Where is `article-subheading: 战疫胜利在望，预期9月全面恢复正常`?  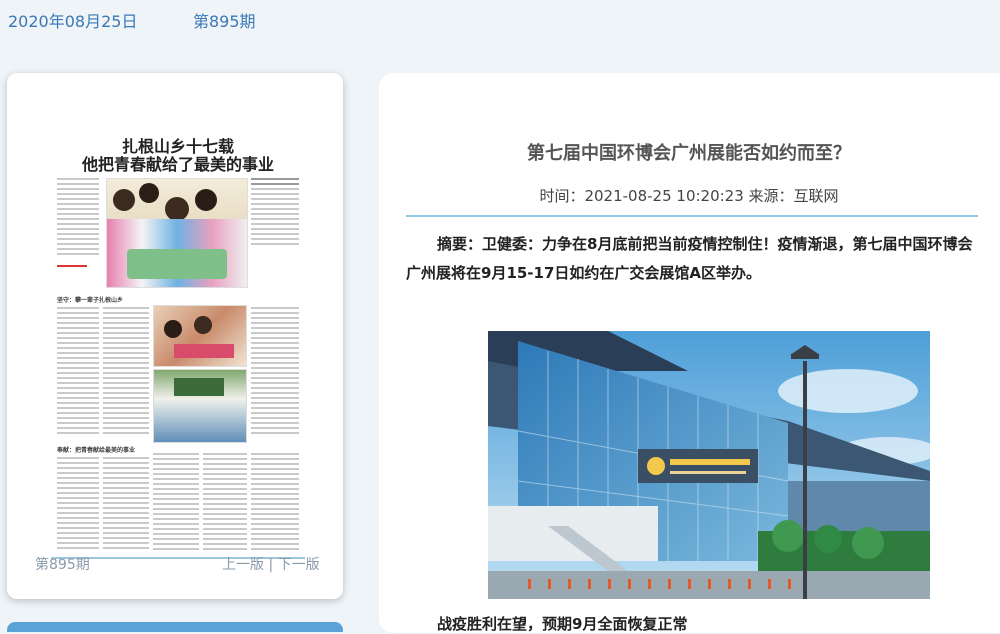 article-subheading: 战疫胜利在望，预期9月全面恢复正常 is located at coordinates (562, 624).